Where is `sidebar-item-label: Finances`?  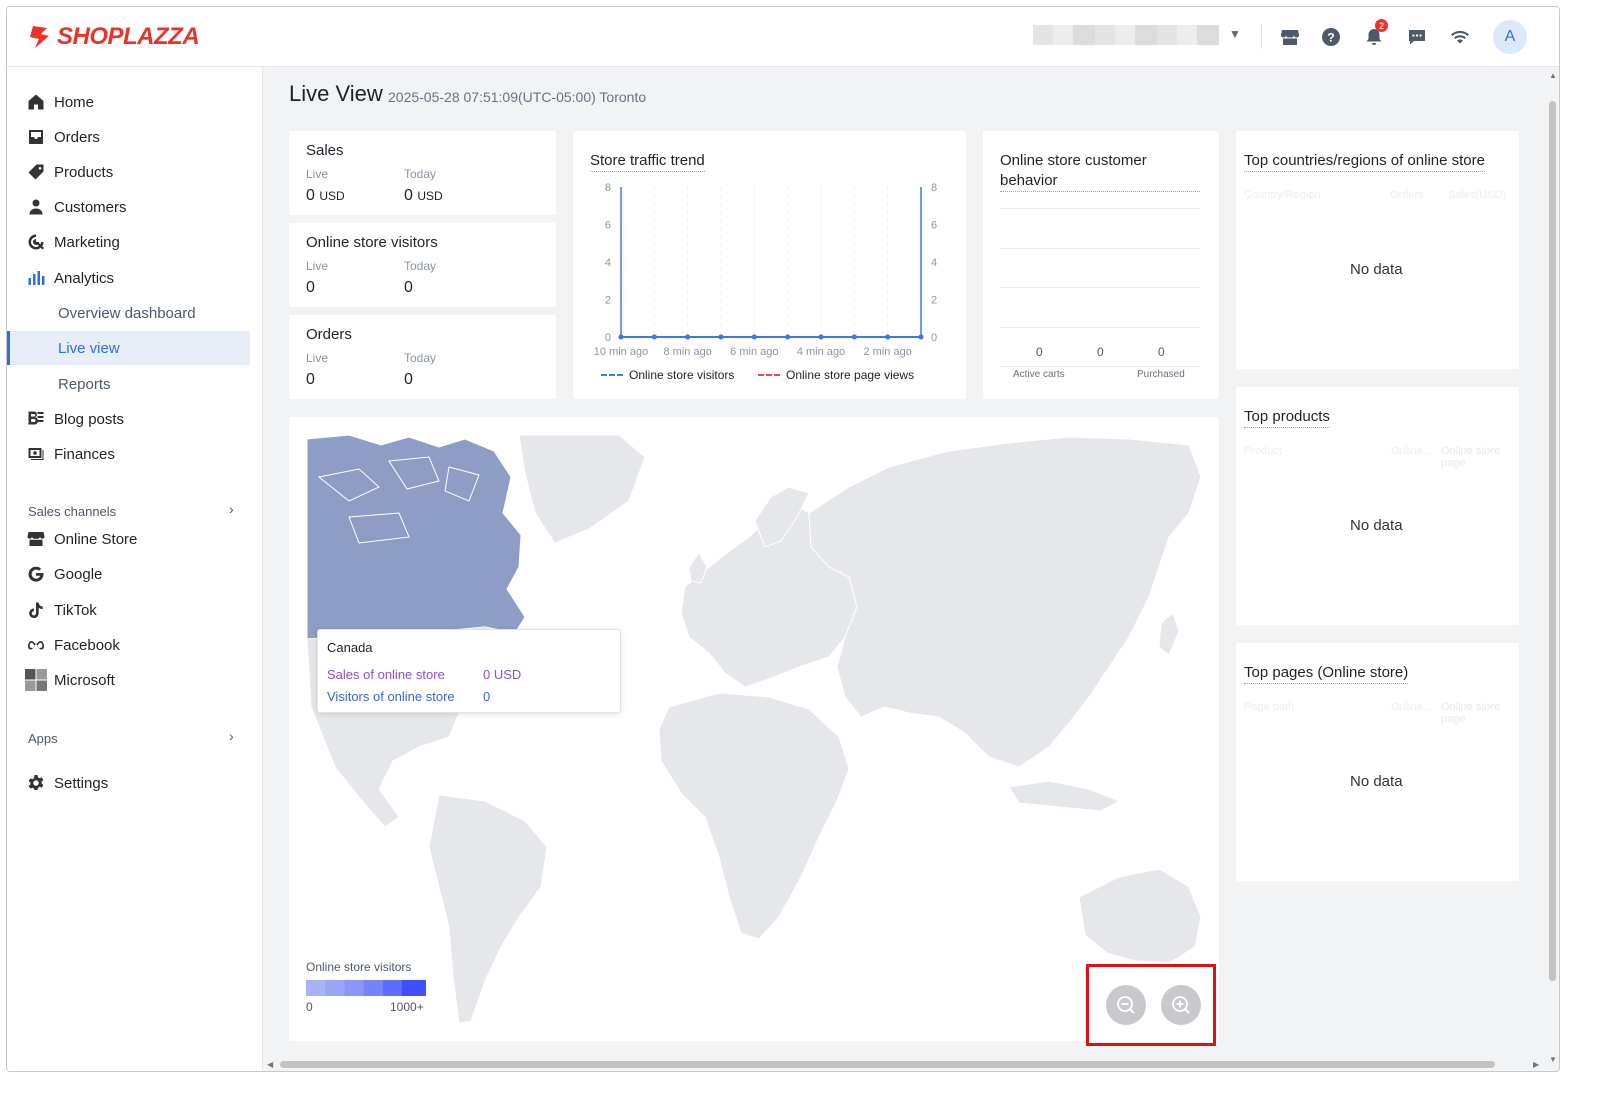
sidebar-item-label: Finances is located at coordinates (84, 454).